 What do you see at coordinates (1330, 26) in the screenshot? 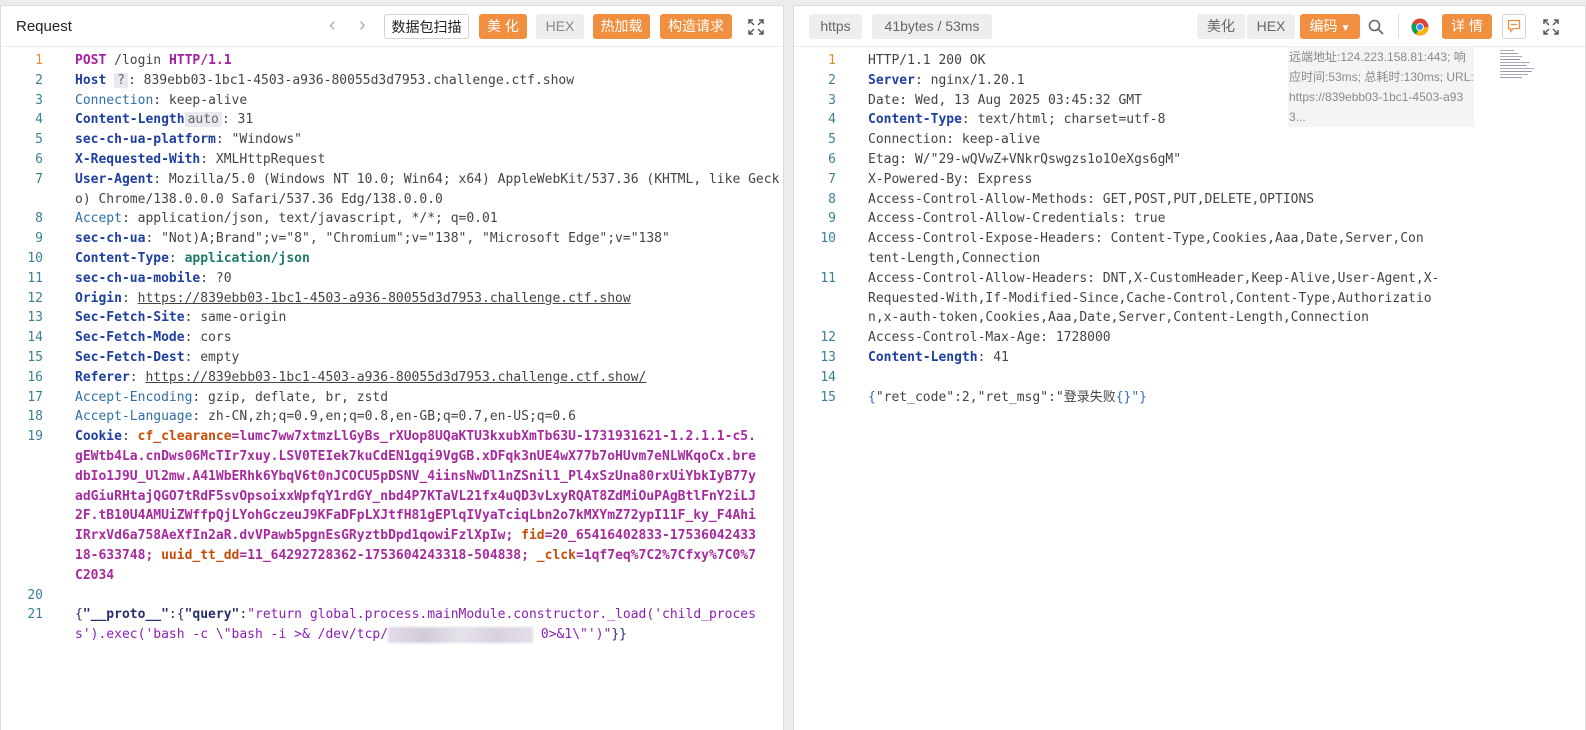
I see `encode-dropdown: 编码 ▼` at bounding box center [1330, 26].